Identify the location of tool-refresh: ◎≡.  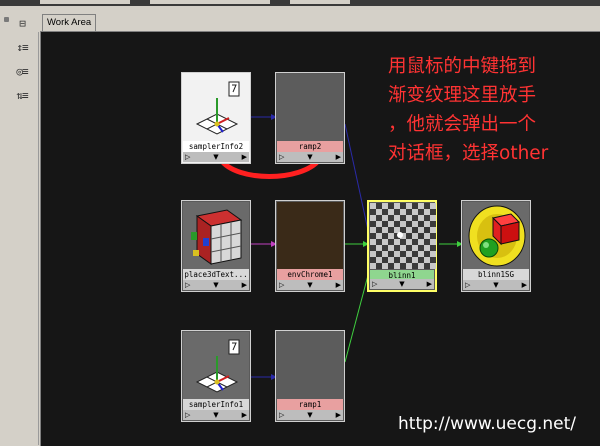
(22, 71).